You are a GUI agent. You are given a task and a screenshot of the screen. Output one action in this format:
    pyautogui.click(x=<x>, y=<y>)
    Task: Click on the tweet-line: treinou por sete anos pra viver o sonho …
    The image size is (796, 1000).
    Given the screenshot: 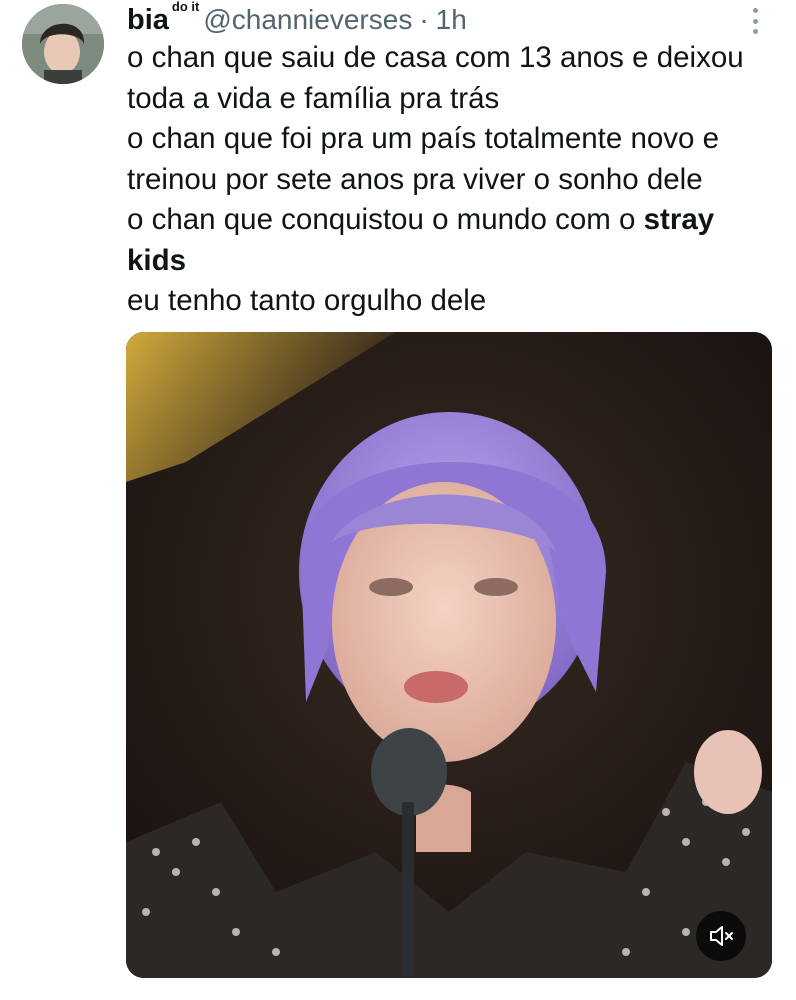 What is the action you would take?
    pyautogui.click(x=415, y=179)
    